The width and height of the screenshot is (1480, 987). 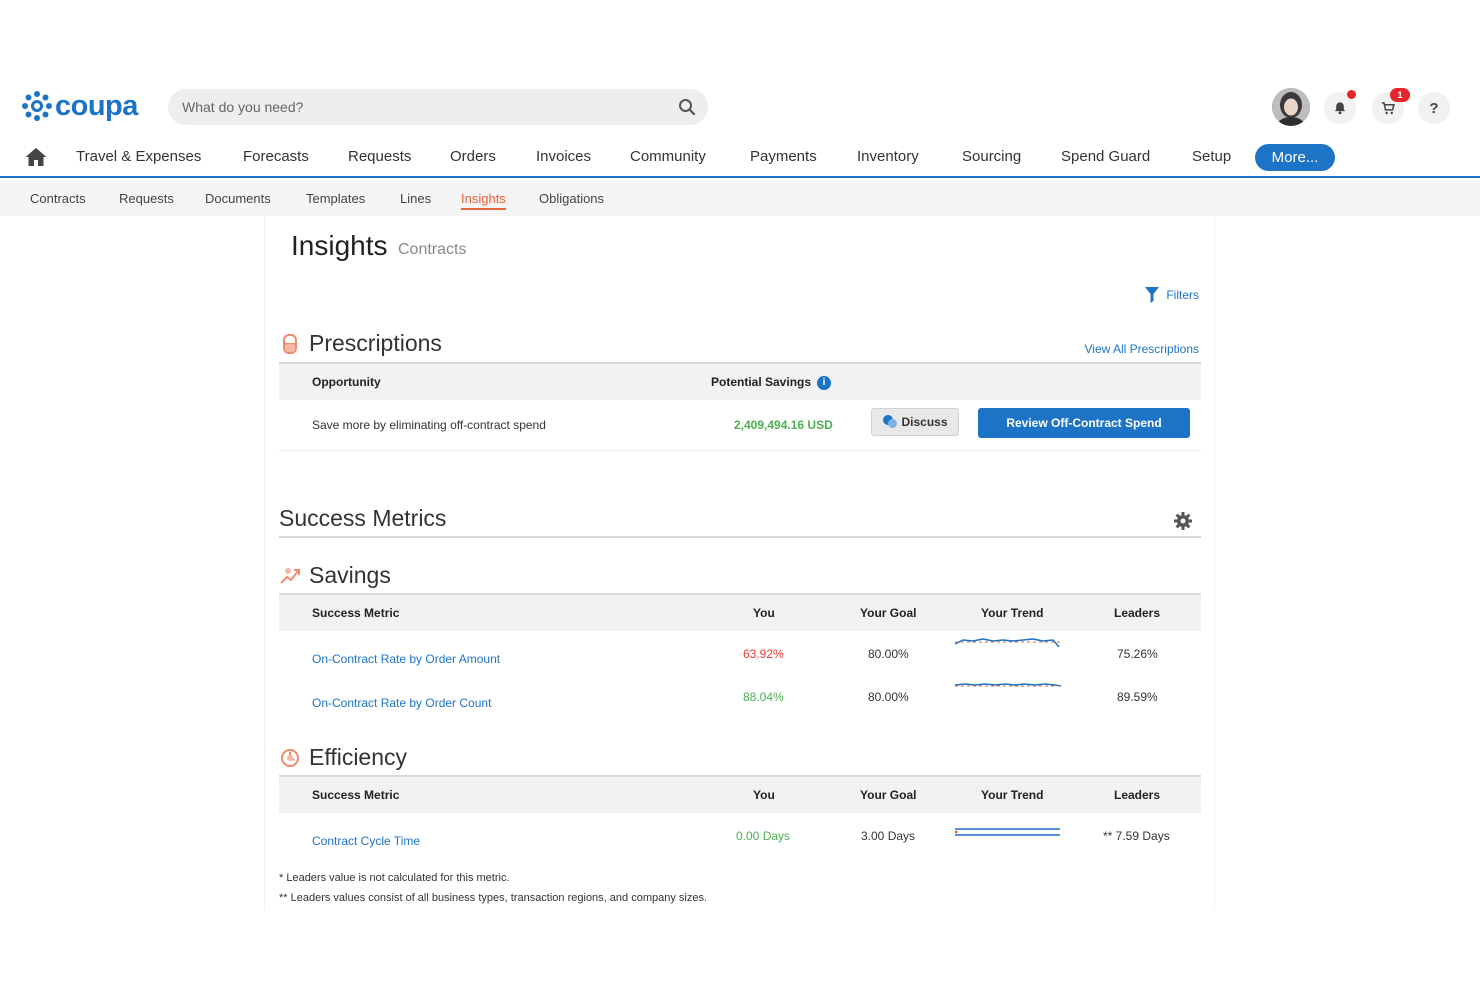 What do you see at coordinates (991, 156) in the screenshot?
I see `nav-sourcing: Sourcing` at bounding box center [991, 156].